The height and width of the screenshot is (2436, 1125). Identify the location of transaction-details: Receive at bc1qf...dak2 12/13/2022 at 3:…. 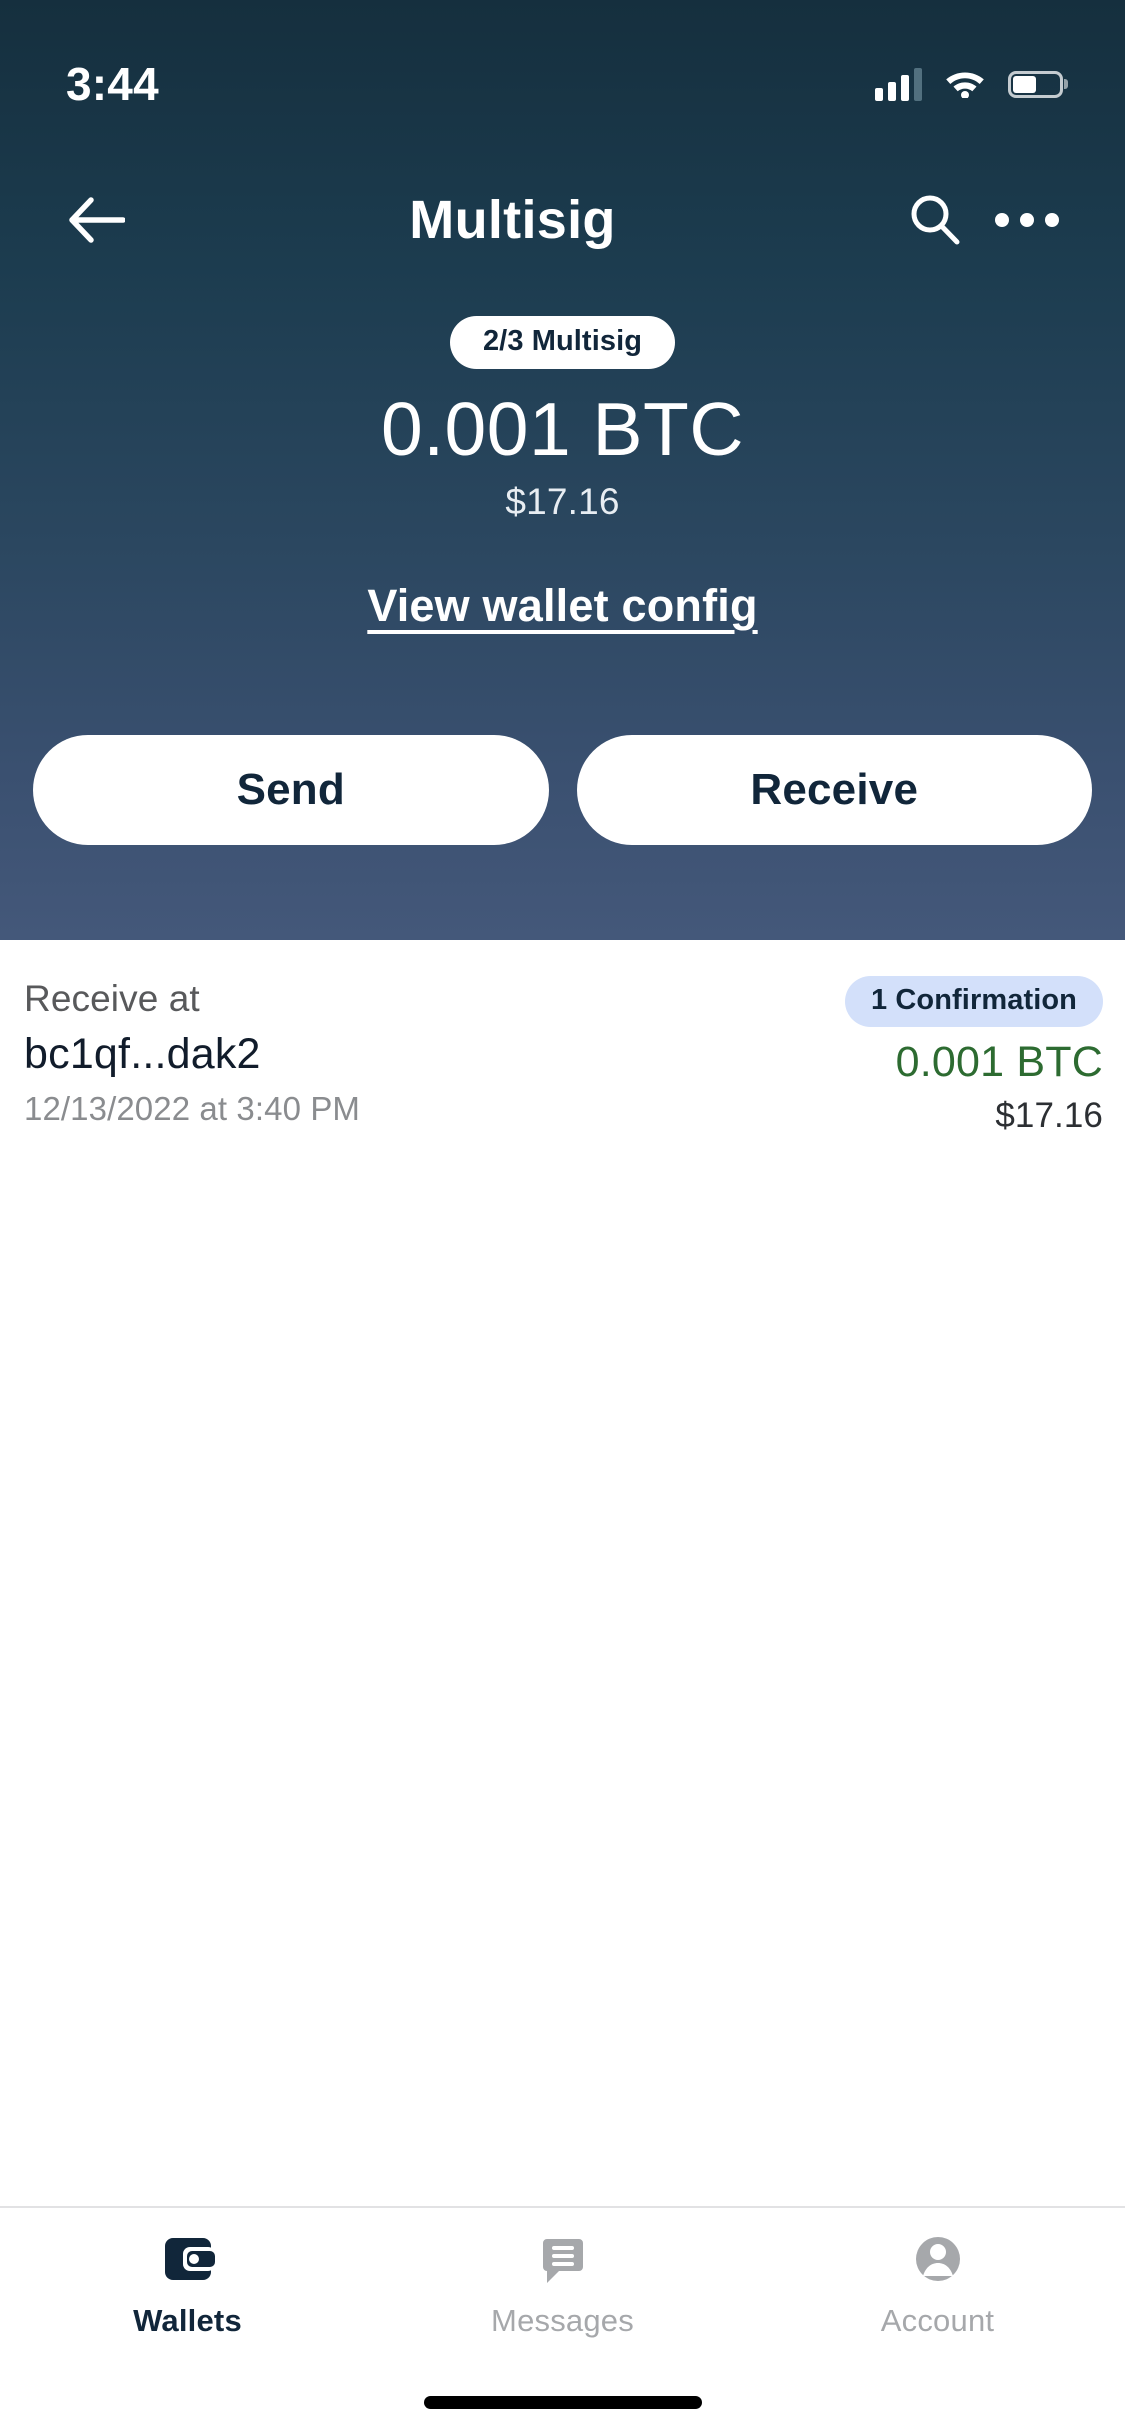
(192, 1052).